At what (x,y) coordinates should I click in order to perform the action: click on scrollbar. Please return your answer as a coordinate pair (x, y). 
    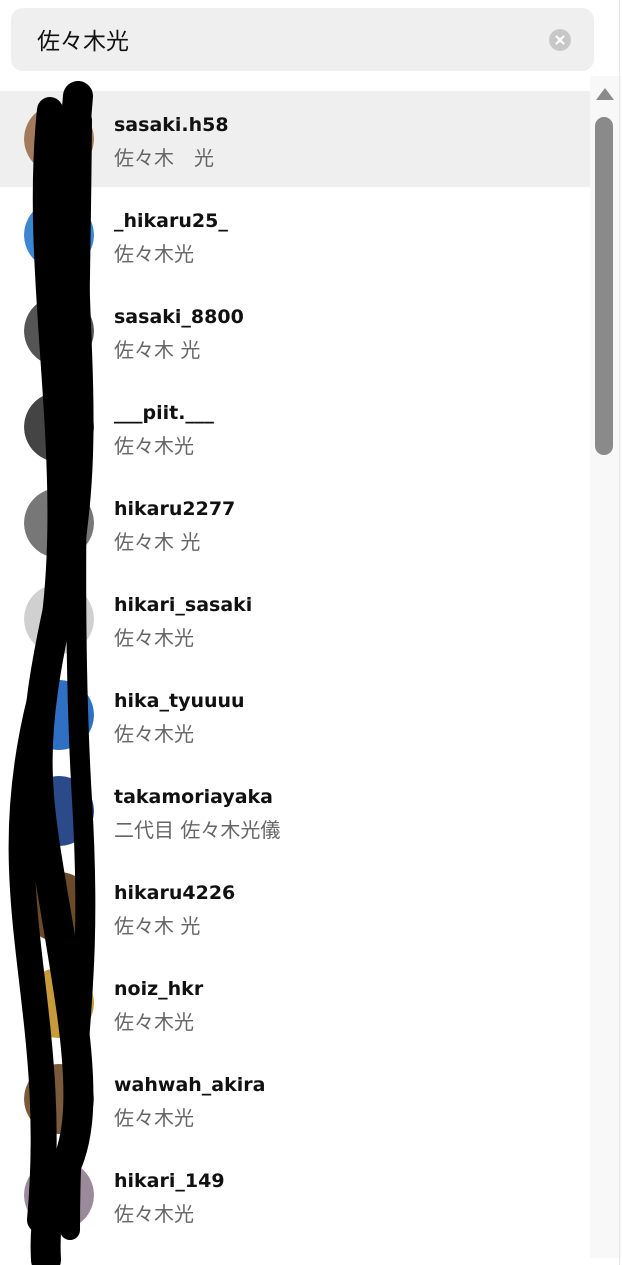
    Looking at the image, I should click on (606, 667).